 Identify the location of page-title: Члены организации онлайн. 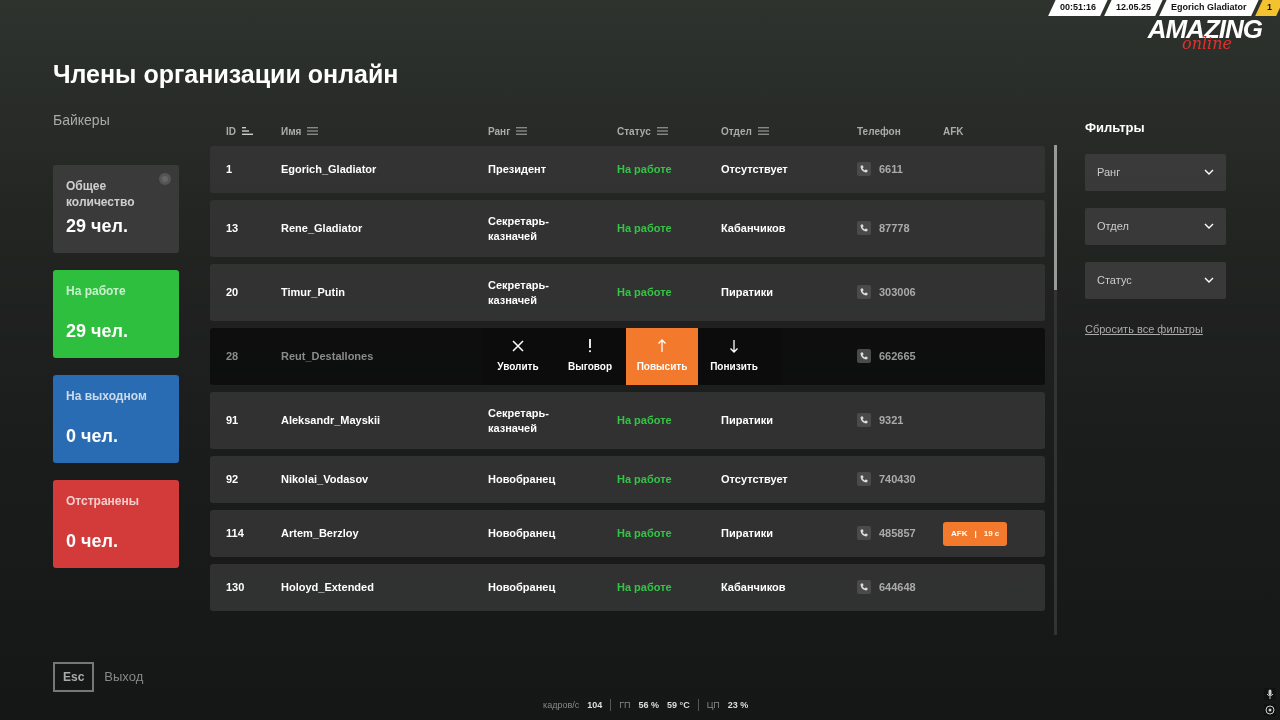
(226, 74).